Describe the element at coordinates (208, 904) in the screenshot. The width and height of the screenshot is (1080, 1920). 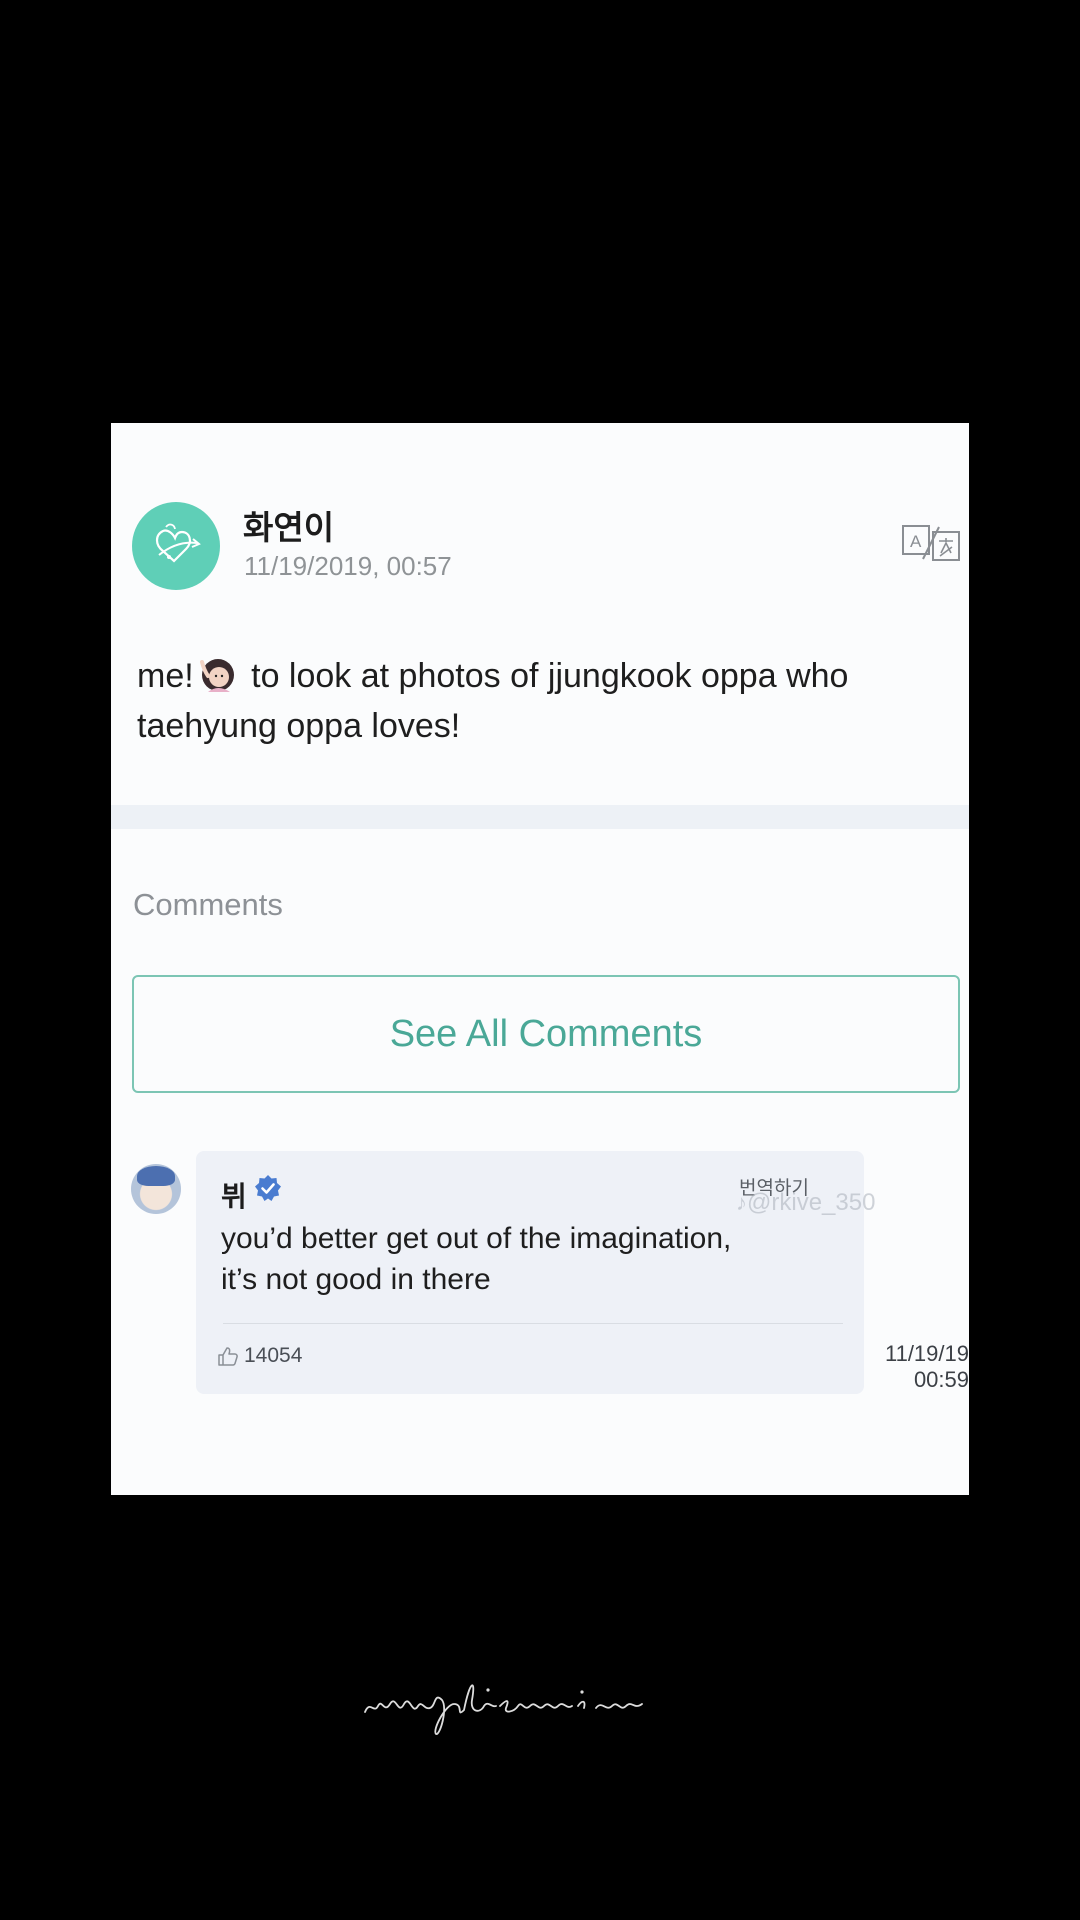
I see `comments-heading: Comments` at that location.